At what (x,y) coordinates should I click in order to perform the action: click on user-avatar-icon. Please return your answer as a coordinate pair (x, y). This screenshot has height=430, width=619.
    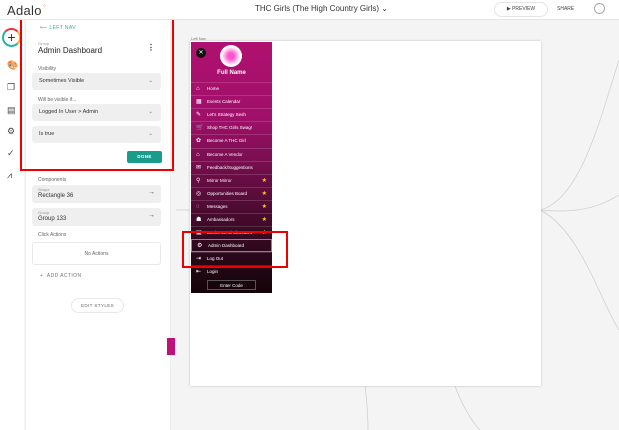
    Looking at the image, I should click on (599, 8).